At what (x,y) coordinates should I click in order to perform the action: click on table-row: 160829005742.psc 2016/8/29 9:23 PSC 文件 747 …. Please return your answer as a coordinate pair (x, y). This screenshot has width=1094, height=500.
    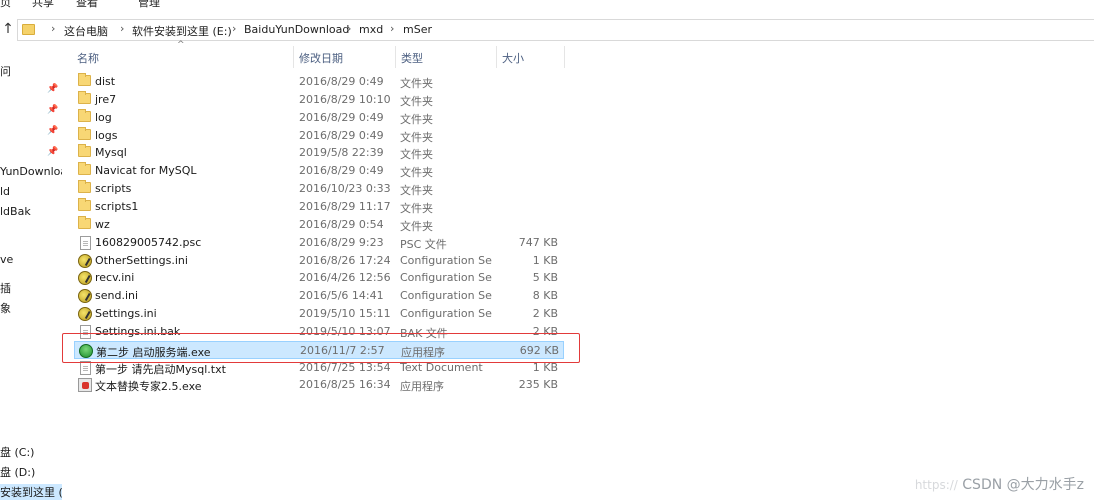
    Looking at the image, I should click on (319, 243).